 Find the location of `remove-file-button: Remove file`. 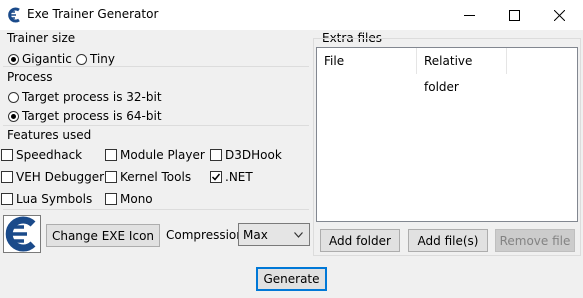

remove-file-button: Remove file is located at coordinates (535, 240).